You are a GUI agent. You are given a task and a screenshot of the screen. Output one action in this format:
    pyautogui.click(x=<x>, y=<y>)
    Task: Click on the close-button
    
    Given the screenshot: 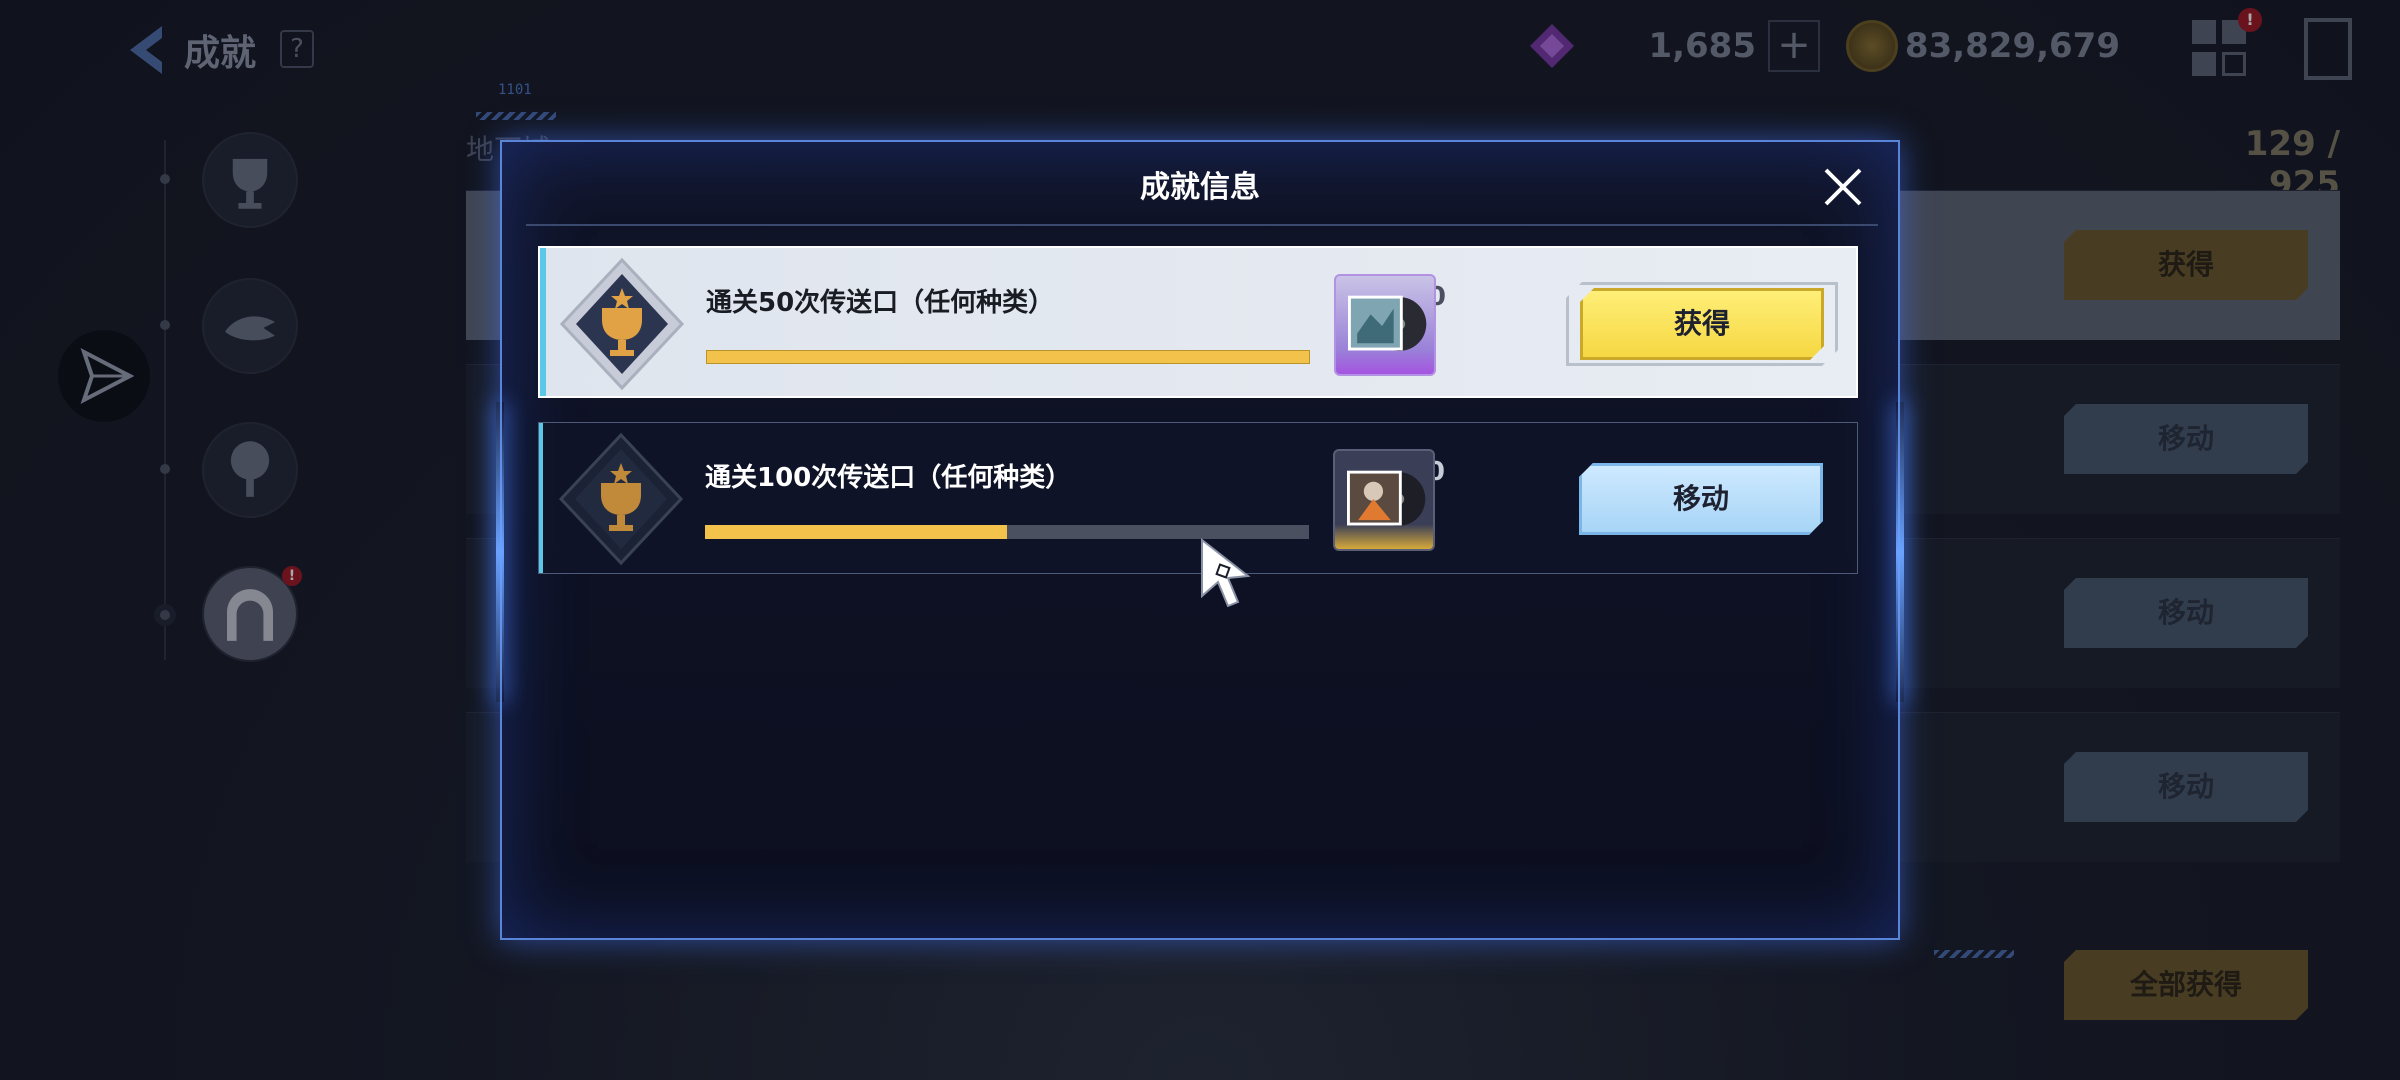 What is the action you would take?
    pyautogui.click(x=1843, y=187)
    